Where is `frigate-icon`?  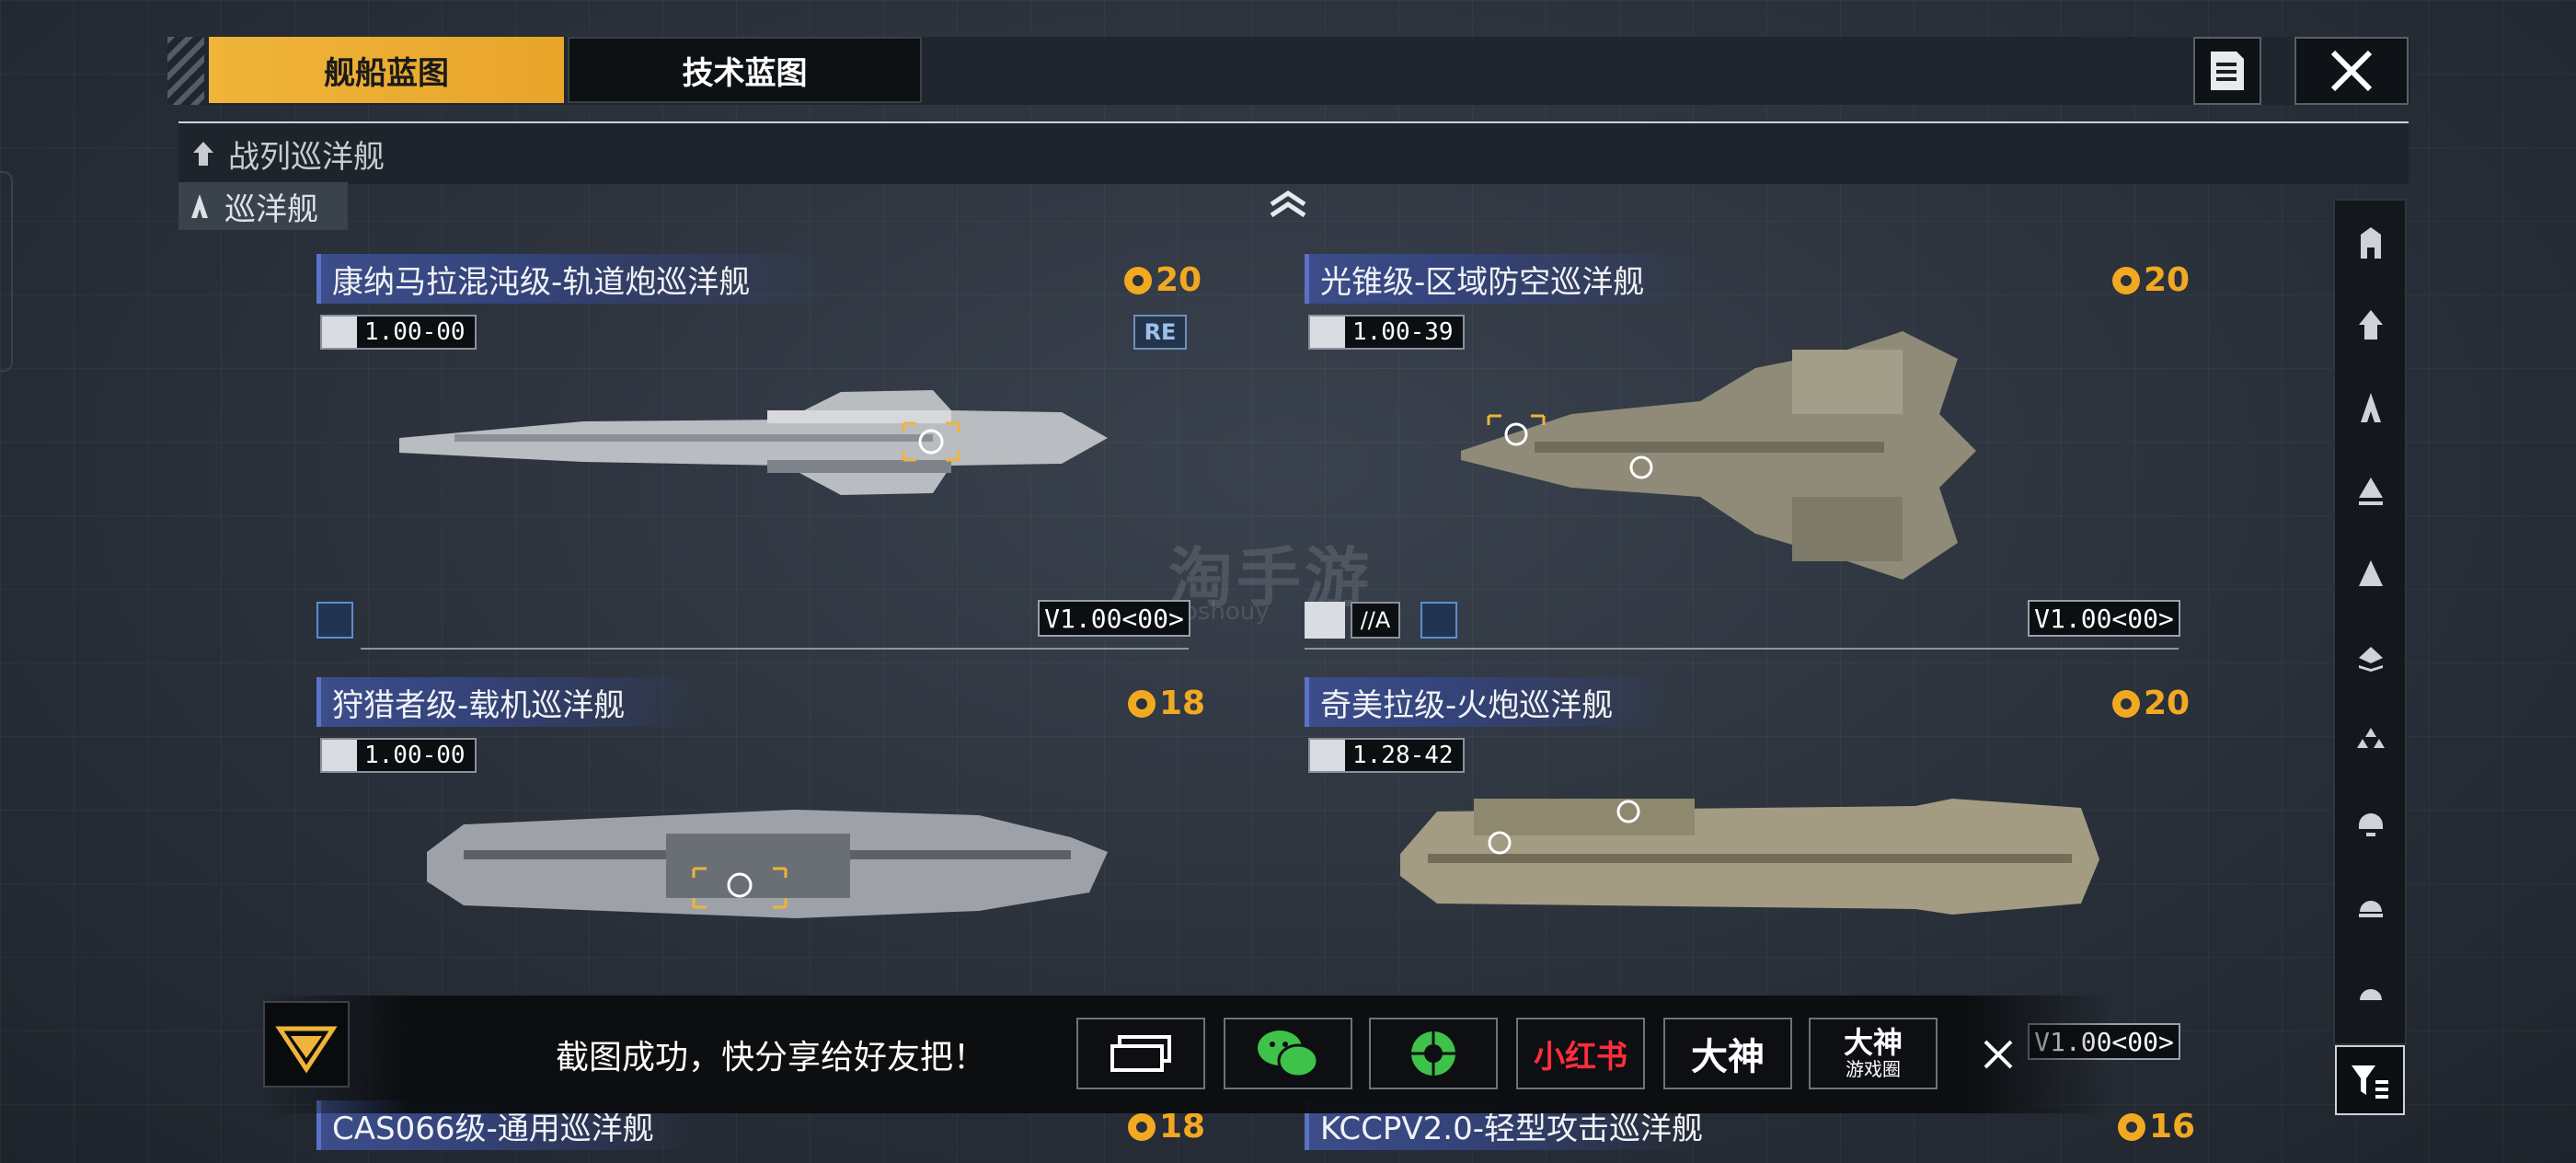 frigate-icon is located at coordinates (2371, 573).